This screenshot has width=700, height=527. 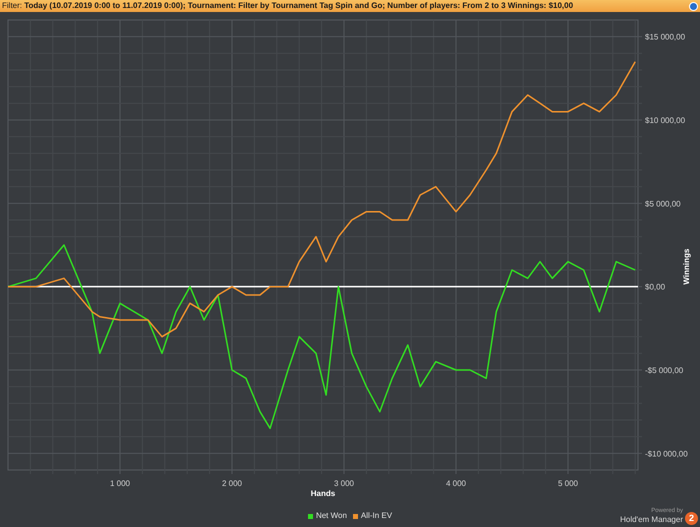 I want to click on logo-badge: 2, so click(x=691, y=518).